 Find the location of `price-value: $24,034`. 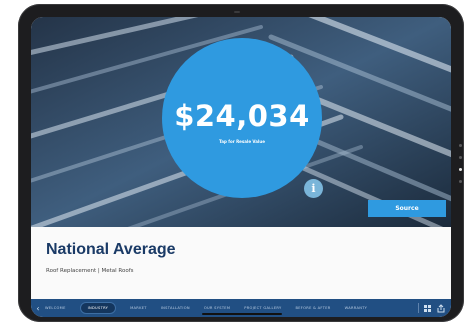

price-value: $24,034 is located at coordinates (242, 115).